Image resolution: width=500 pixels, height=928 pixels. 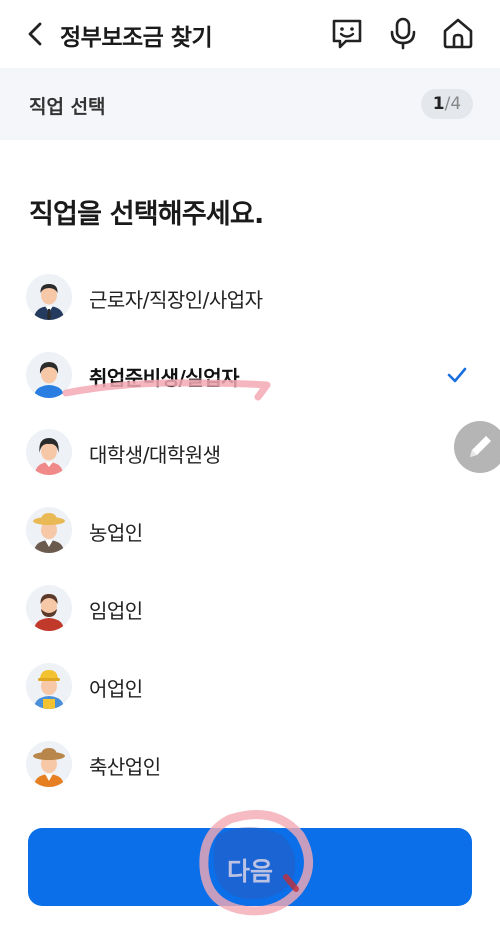 What do you see at coordinates (36, 34) in the screenshot?
I see `chevron-left-icon` at bounding box center [36, 34].